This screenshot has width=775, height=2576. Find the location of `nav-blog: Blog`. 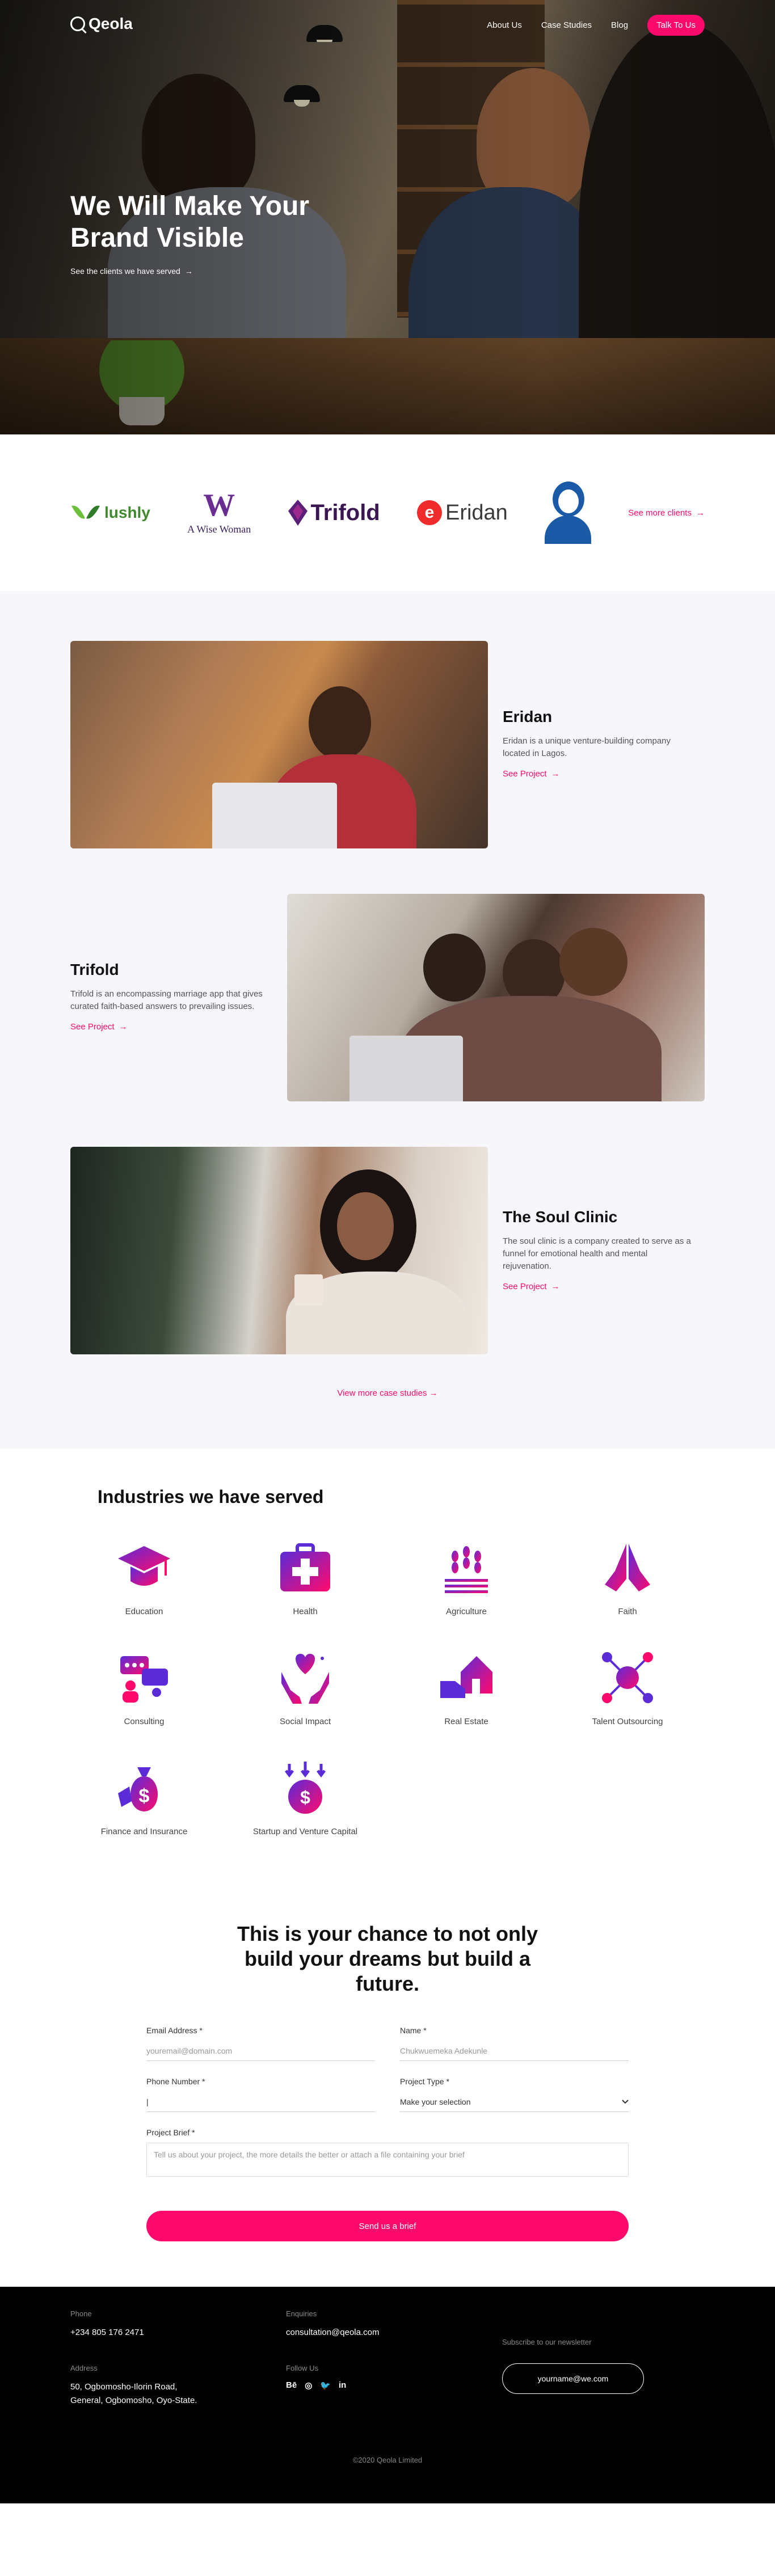

nav-blog: Blog is located at coordinates (619, 25).